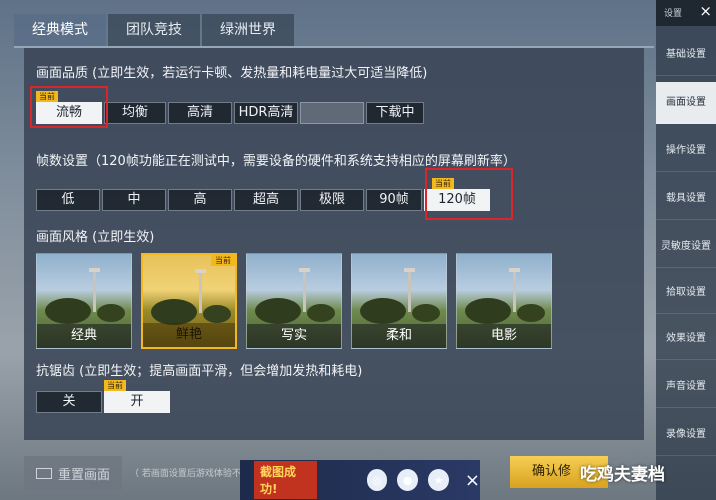 Image resolution: width=716 pixels, height=500 pixels. I want to click on style-options: 经典 当前 鲜艳 写实 柔和 电影, so click(294, 301).